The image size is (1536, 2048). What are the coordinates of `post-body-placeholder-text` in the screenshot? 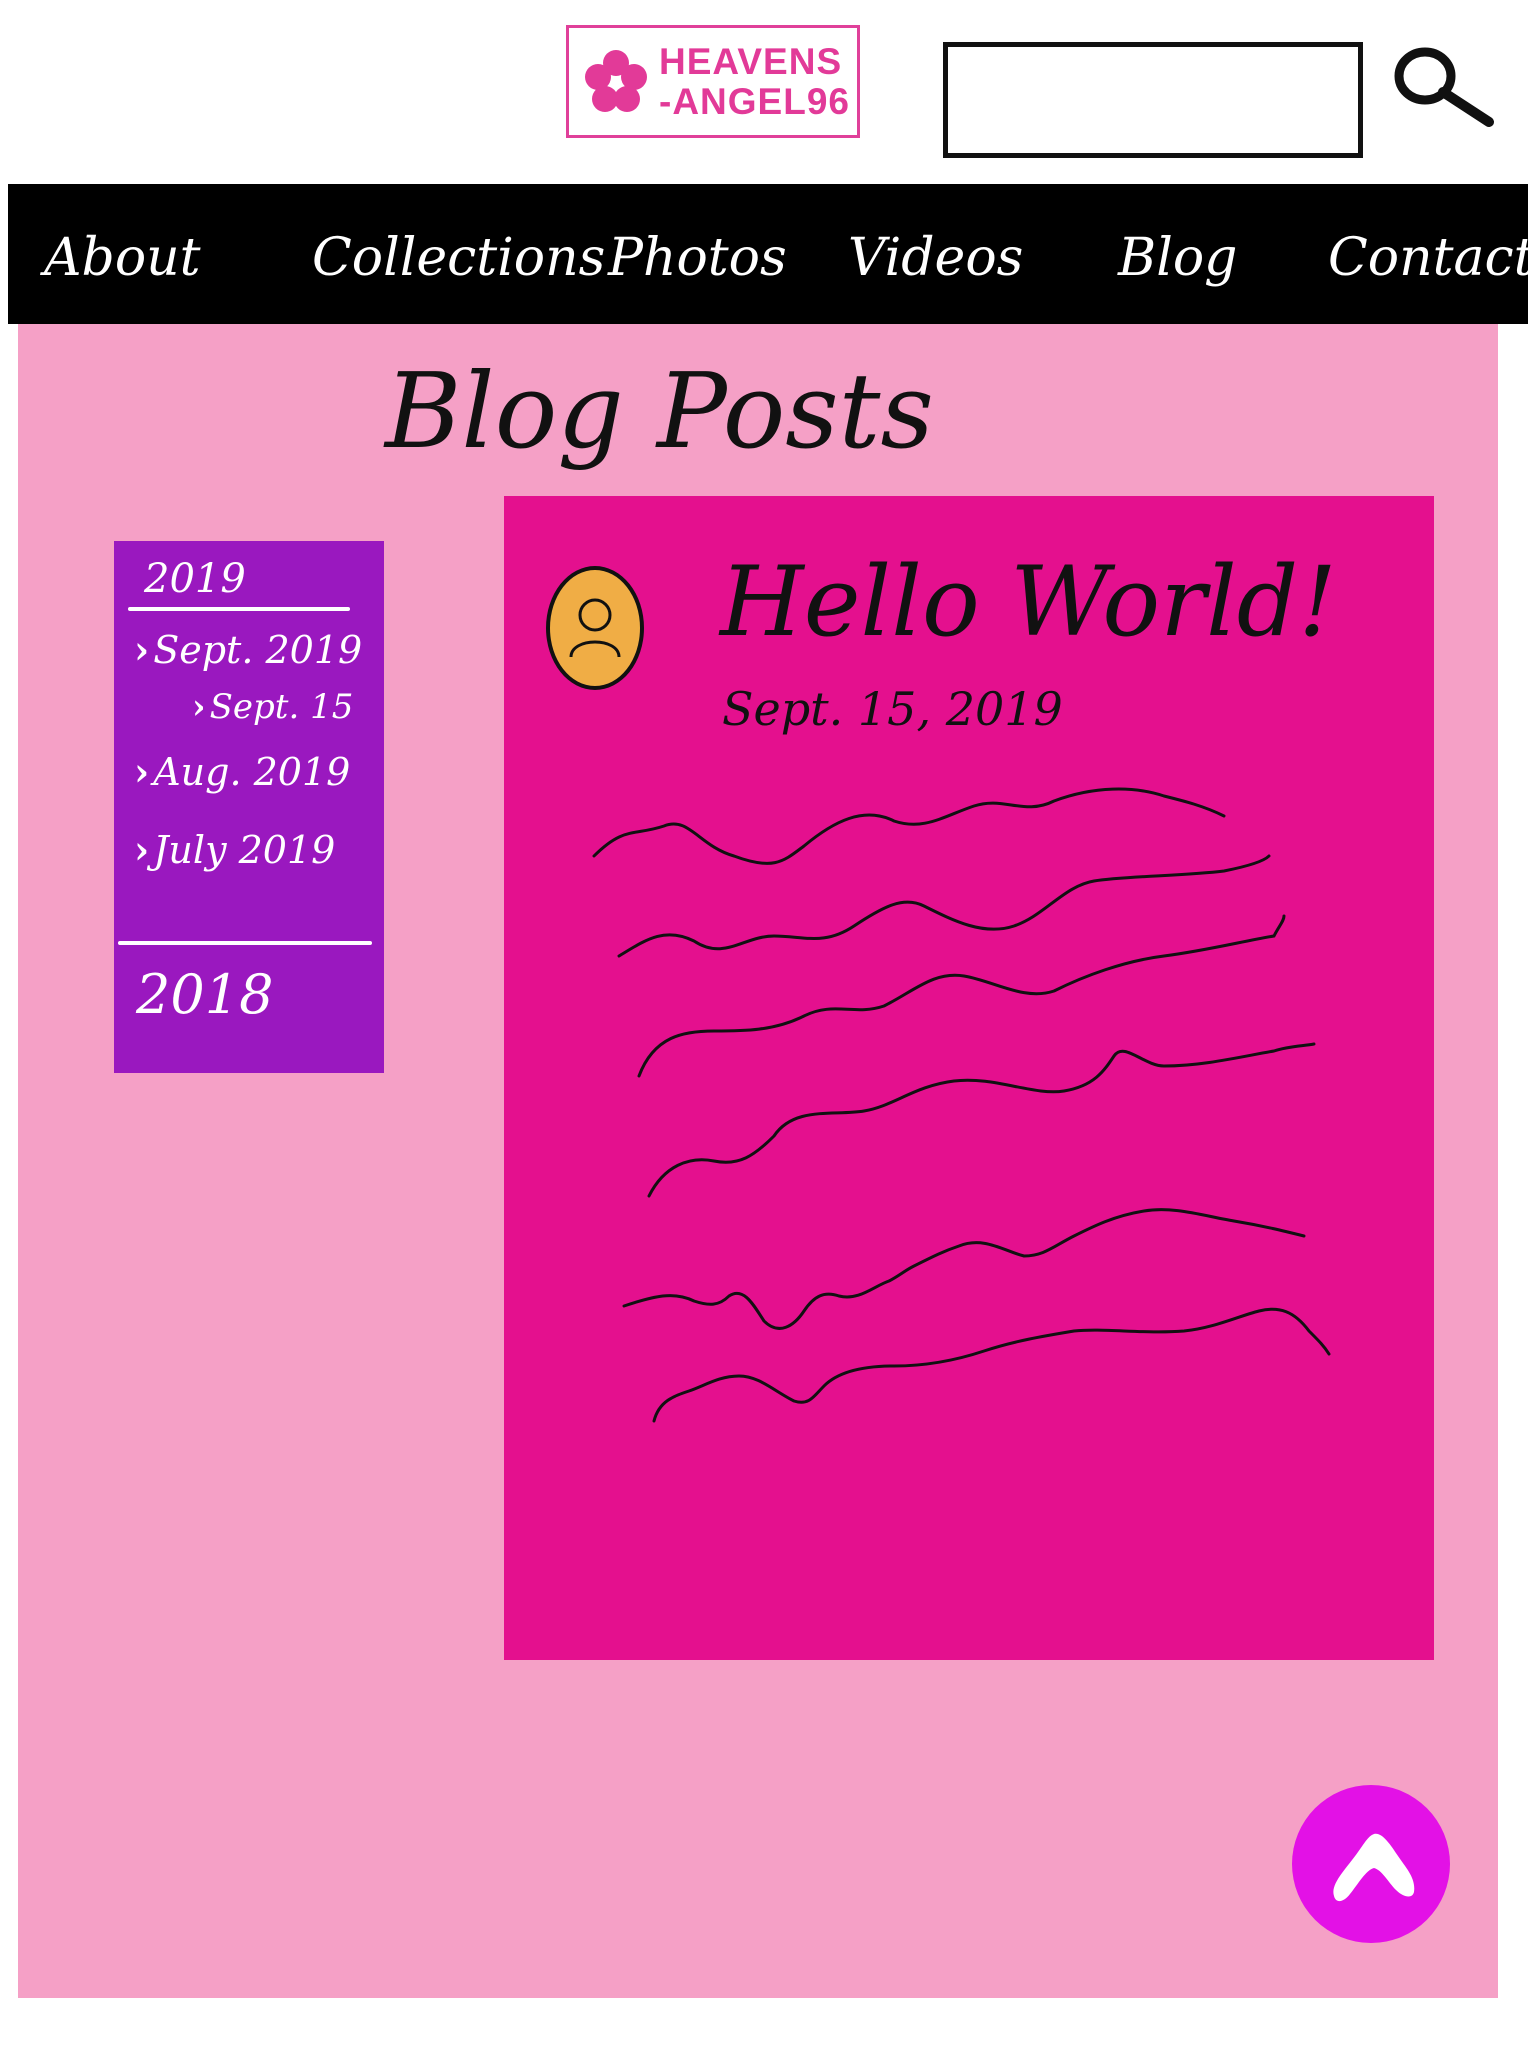 It's located at (961, 1105).